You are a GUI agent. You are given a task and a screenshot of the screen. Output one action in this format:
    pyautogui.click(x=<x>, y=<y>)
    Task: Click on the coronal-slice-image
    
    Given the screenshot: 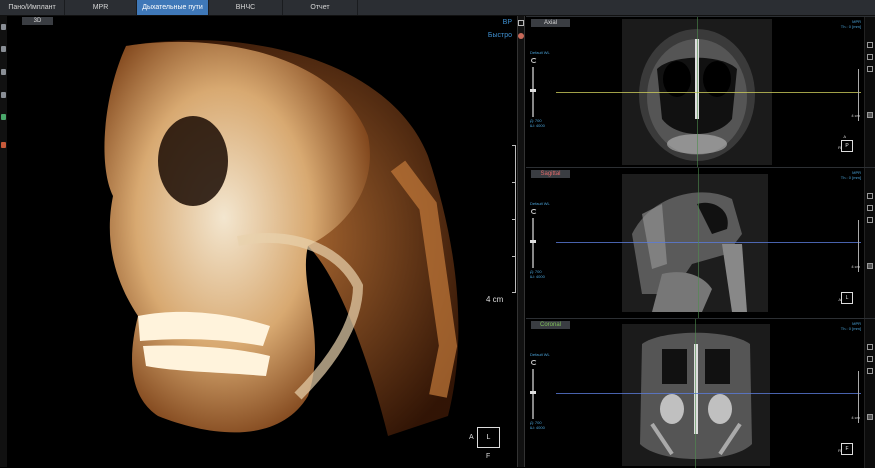 What is the action you would take?
    pyautogui.click(x=696, y=395)
    